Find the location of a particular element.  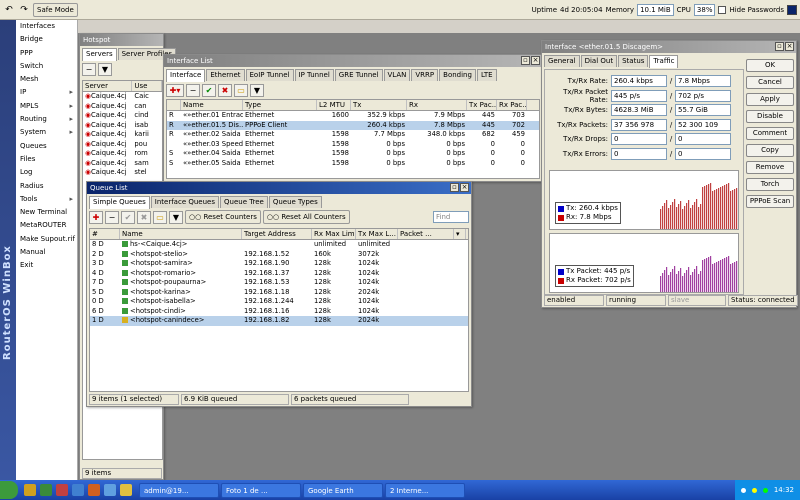

tab-gre-tunnel: GRE Tunnel is located at coordinates (358, 75).